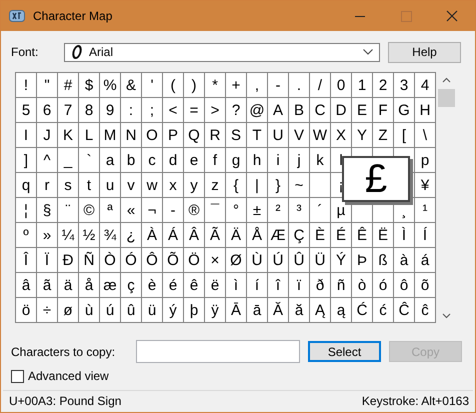 This screenshot has width=476, height=413. I want to click on character-cell: t, so click(89, 185).